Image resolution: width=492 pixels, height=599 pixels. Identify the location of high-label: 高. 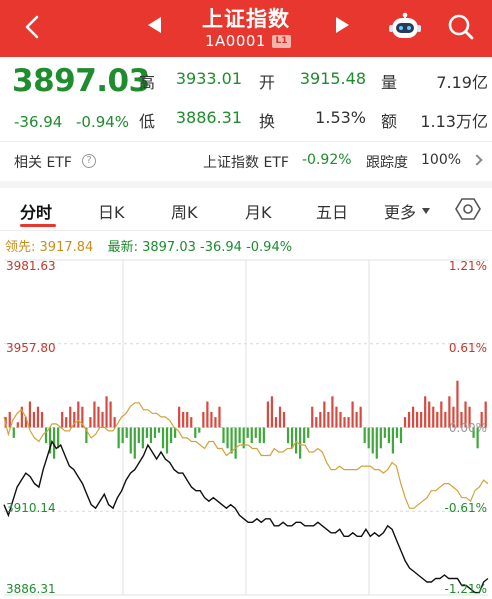
(147, 82).